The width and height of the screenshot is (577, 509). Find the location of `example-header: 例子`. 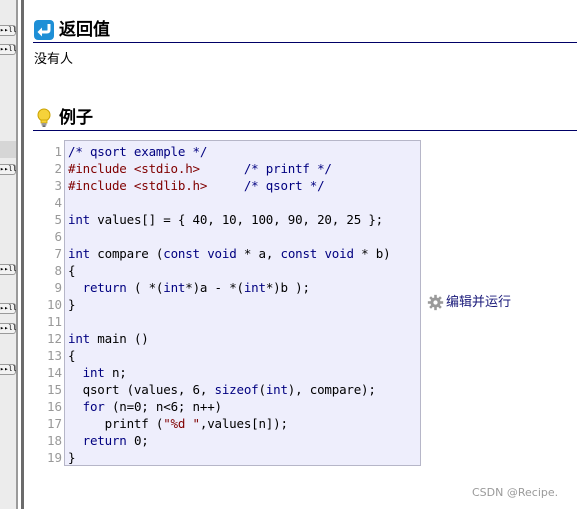

example-header: 例子 is located at coordinates (305, 119).